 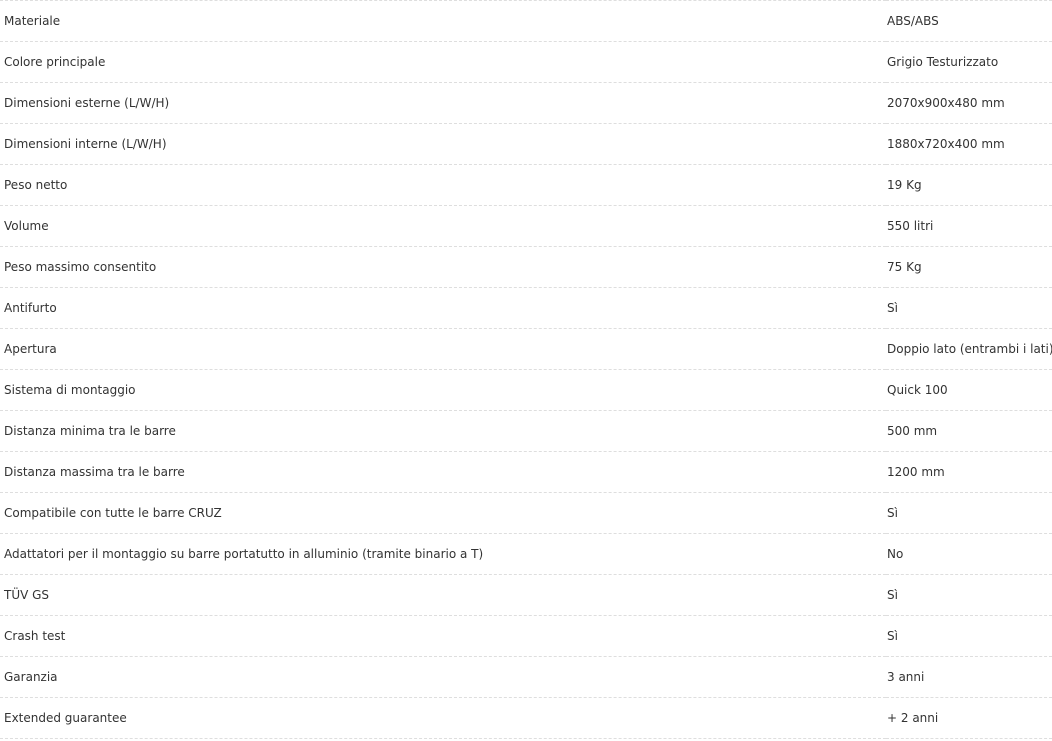 What do you see at coordinates (30, 308) in the screenshot?
I see `spec-label: Antifurto` at bounding box center [30, 308].